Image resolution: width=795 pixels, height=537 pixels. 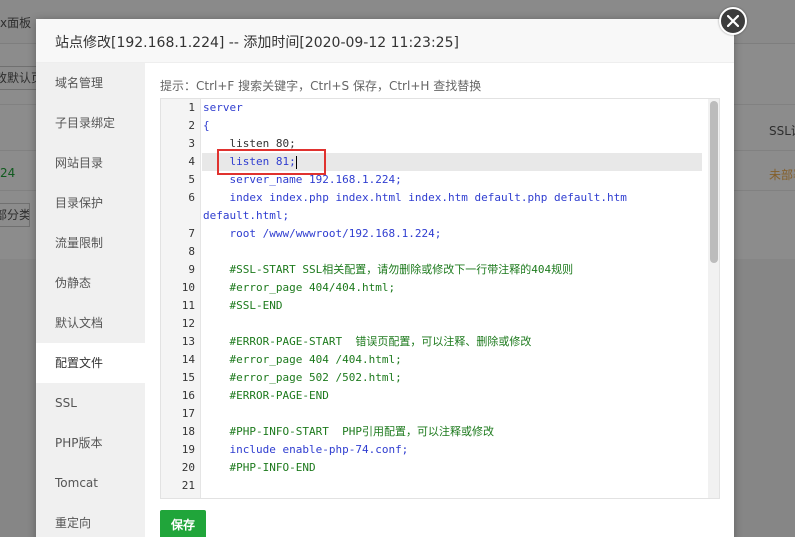 What do you see at coordinates (388, 269) in the screenshot?
I see `code-comment: #SSL-START SSL相关配置，请勿删除或修改下一行带注释的404规则` at bounding box center [388, 269].